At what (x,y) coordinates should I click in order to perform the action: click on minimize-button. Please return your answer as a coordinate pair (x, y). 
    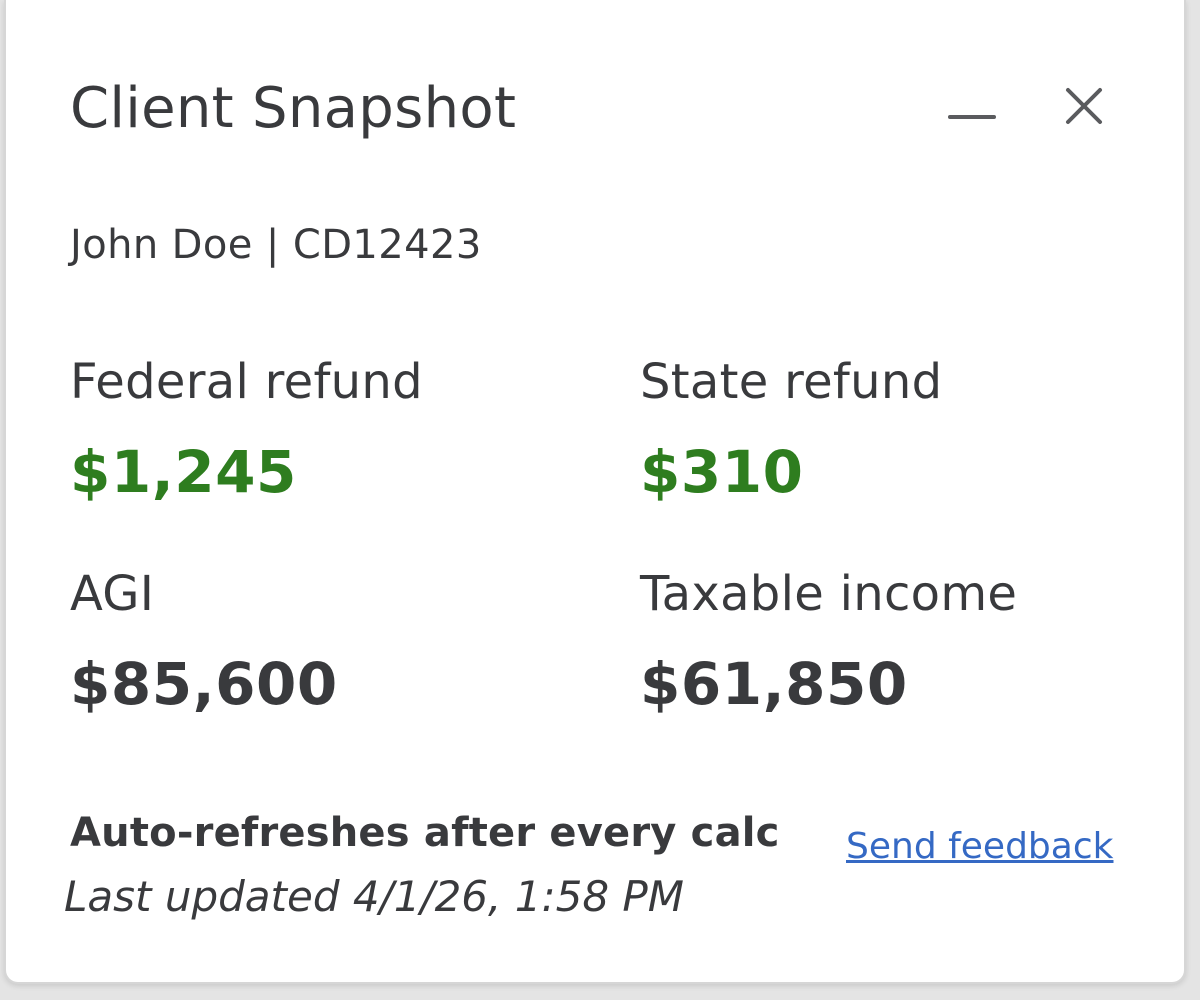
    Looking at the image, I should click on (972, 113).